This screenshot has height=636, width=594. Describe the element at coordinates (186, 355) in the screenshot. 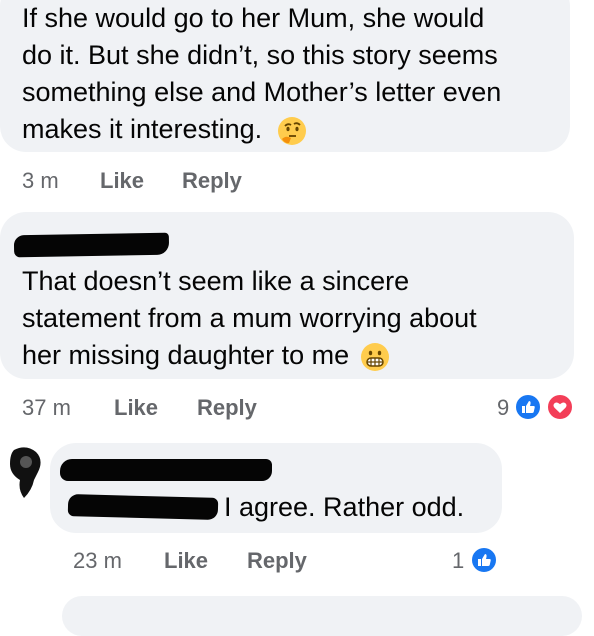

I see `comment-2-line-3: her missing daughter to me` at that location.